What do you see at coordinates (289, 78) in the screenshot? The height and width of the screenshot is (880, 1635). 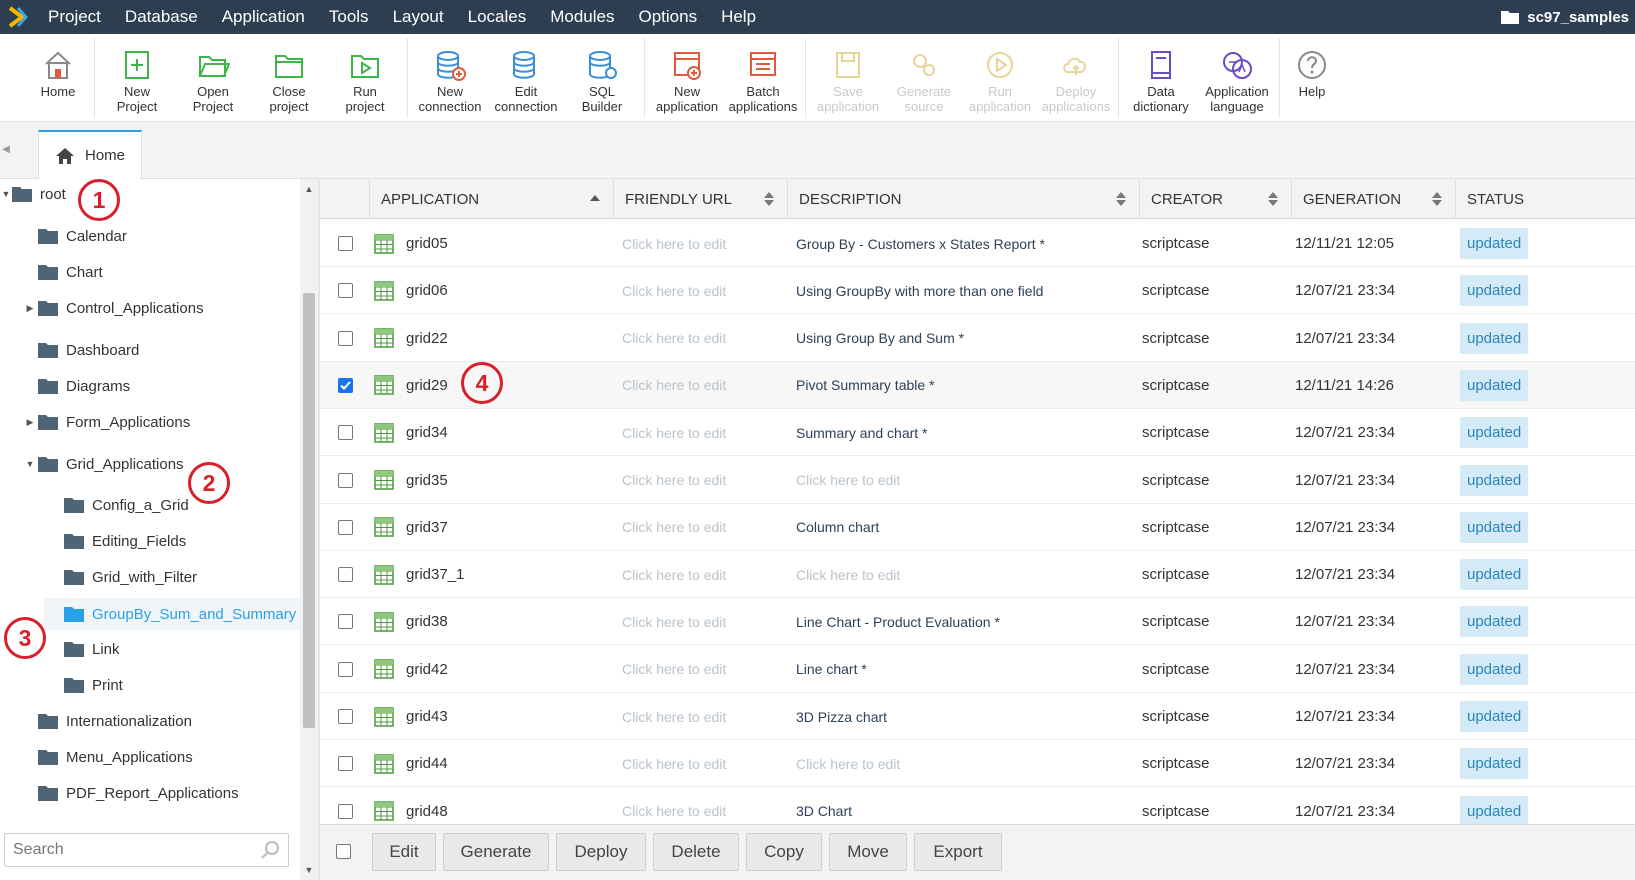 I see `close-project-button: Close project` at bounding box center [289, 78].